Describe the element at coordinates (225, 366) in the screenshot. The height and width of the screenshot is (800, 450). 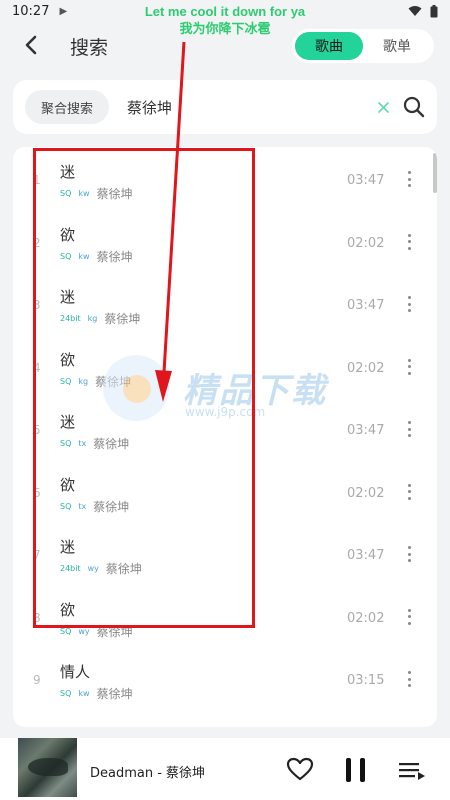
I see `song-row: 4 欲 SQ kg 蔡徐坤 02:02` at that location.